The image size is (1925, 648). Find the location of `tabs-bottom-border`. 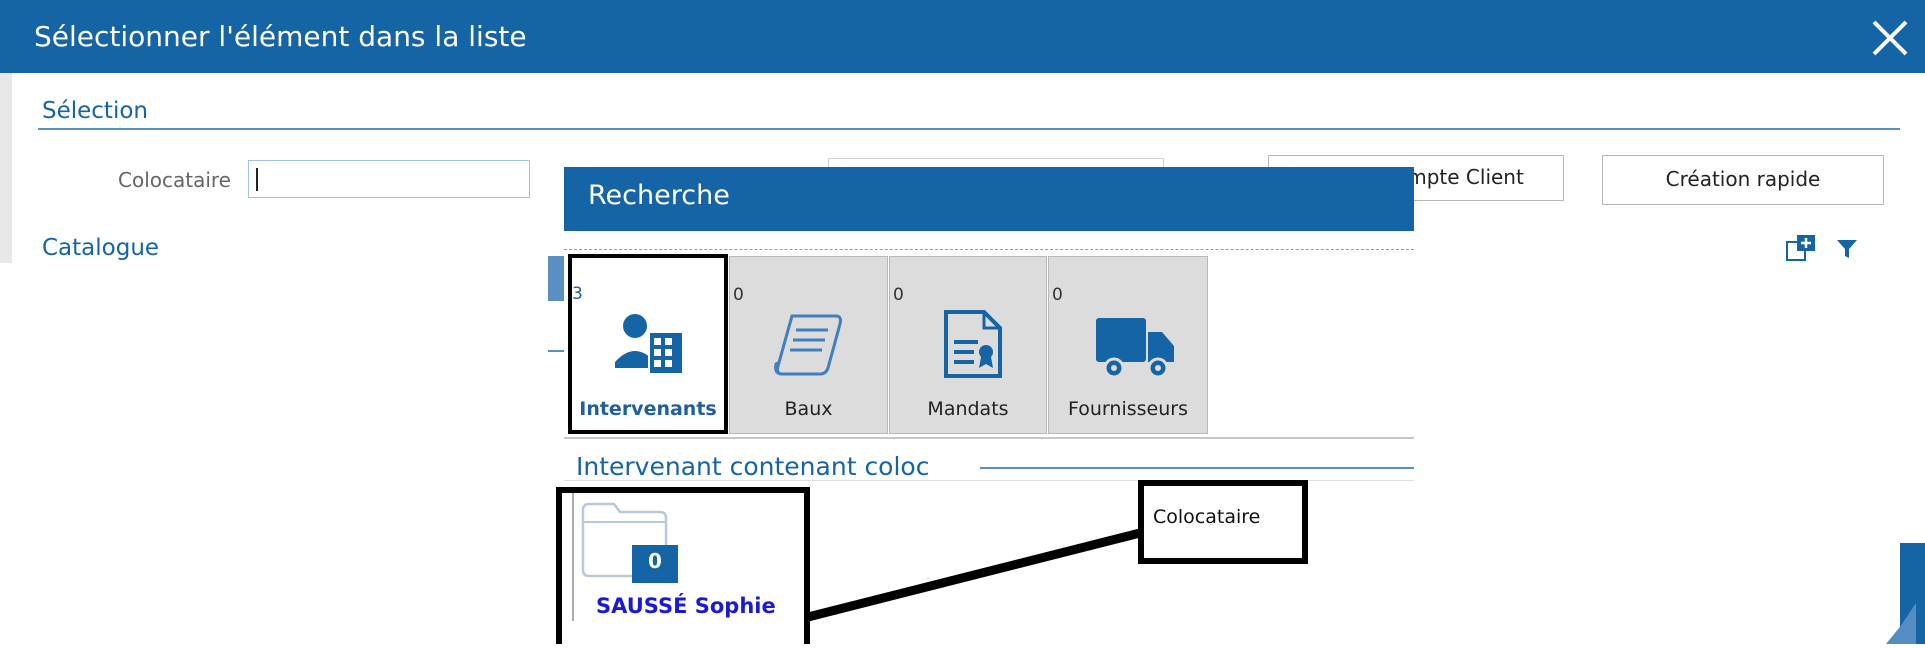

tabs-bottom-border is located at coordinates (989, 438).